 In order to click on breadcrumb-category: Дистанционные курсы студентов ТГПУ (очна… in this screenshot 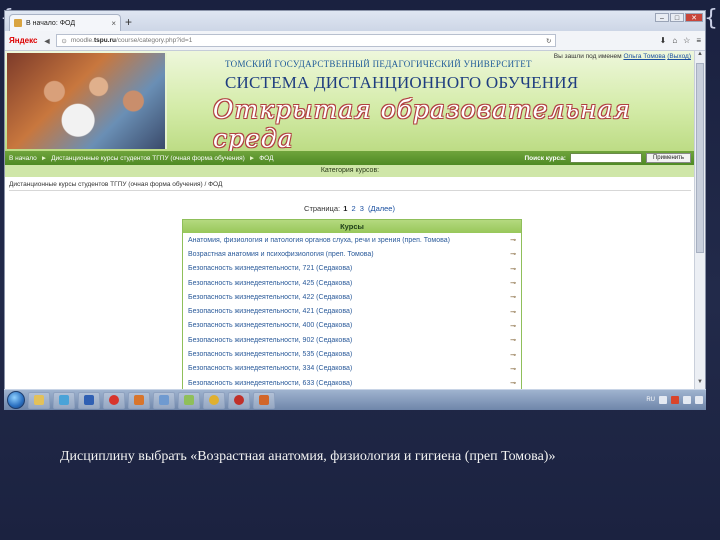, I will do `click(148, 158)`.